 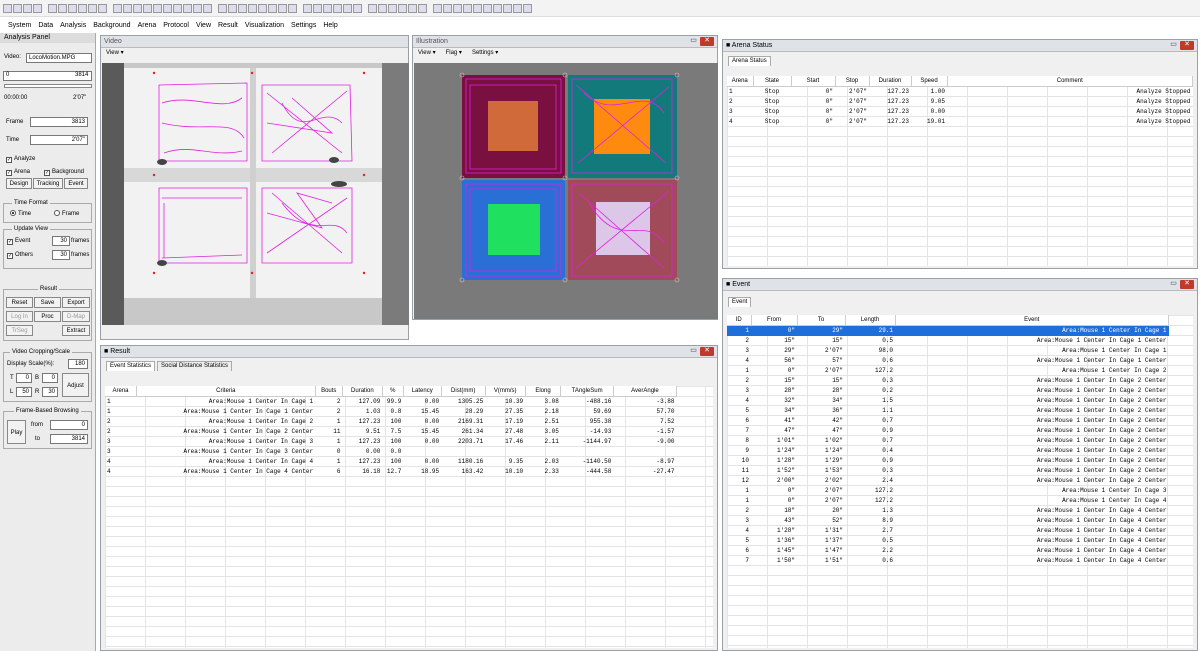 I want to click on column-header: %, so click(x=393, y=391).